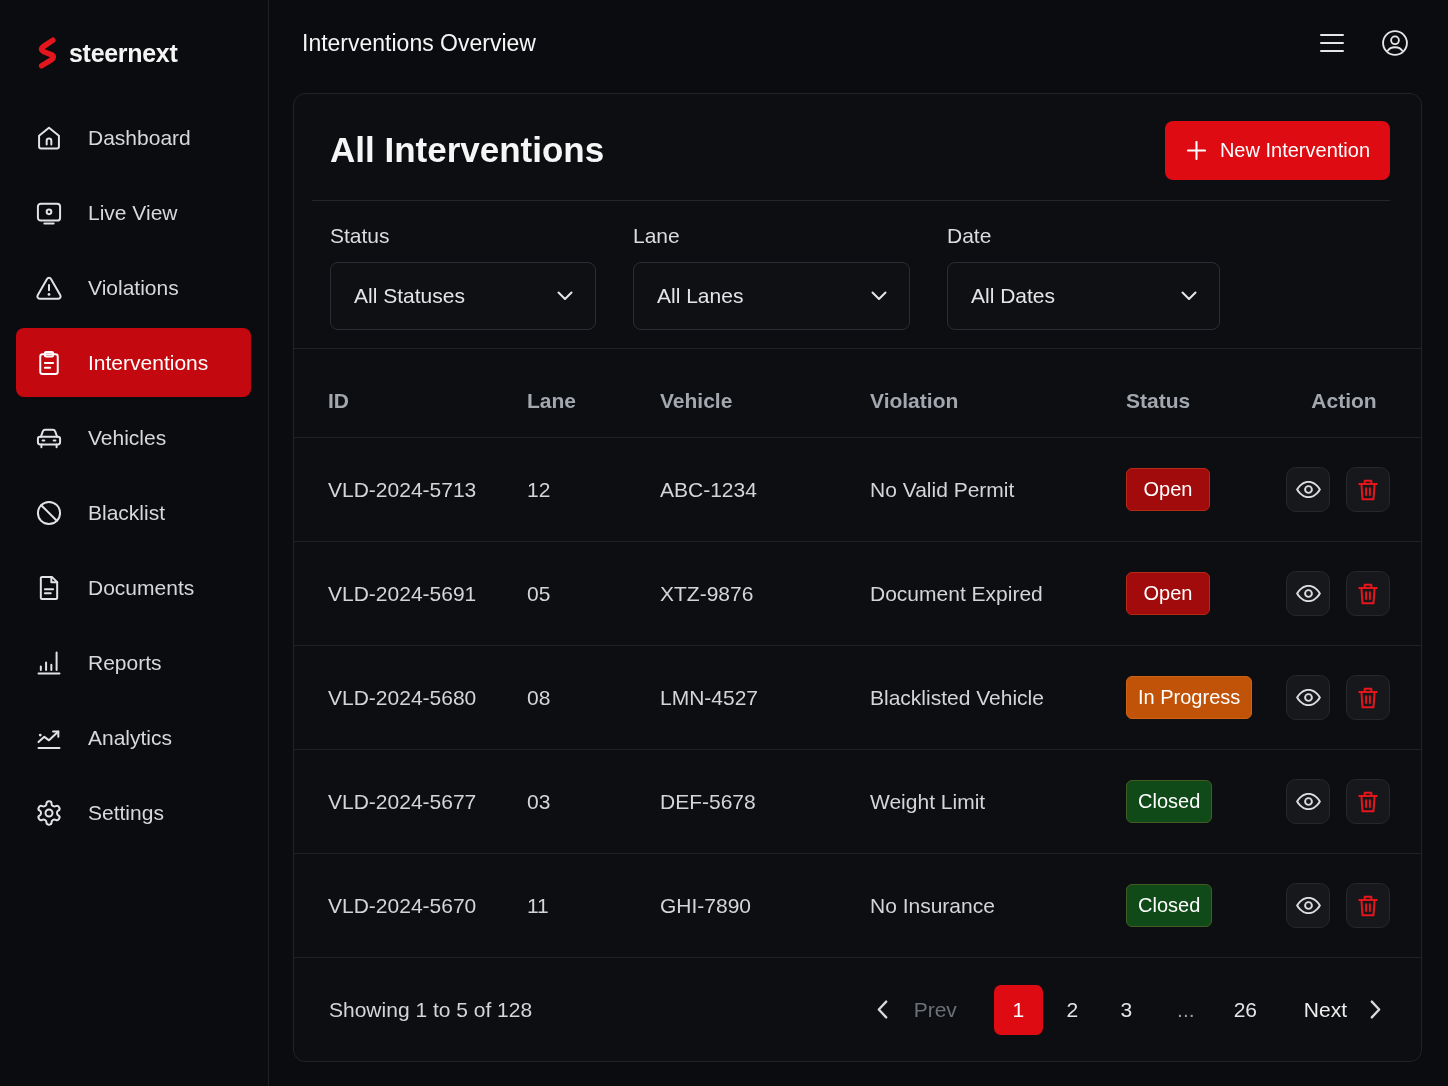 The width and height of the screenshot is (1448, 1086). Describe the element at coordinates (928, 801) in the screenshot. I see `table-cell-text: Weight Limit` at that location.